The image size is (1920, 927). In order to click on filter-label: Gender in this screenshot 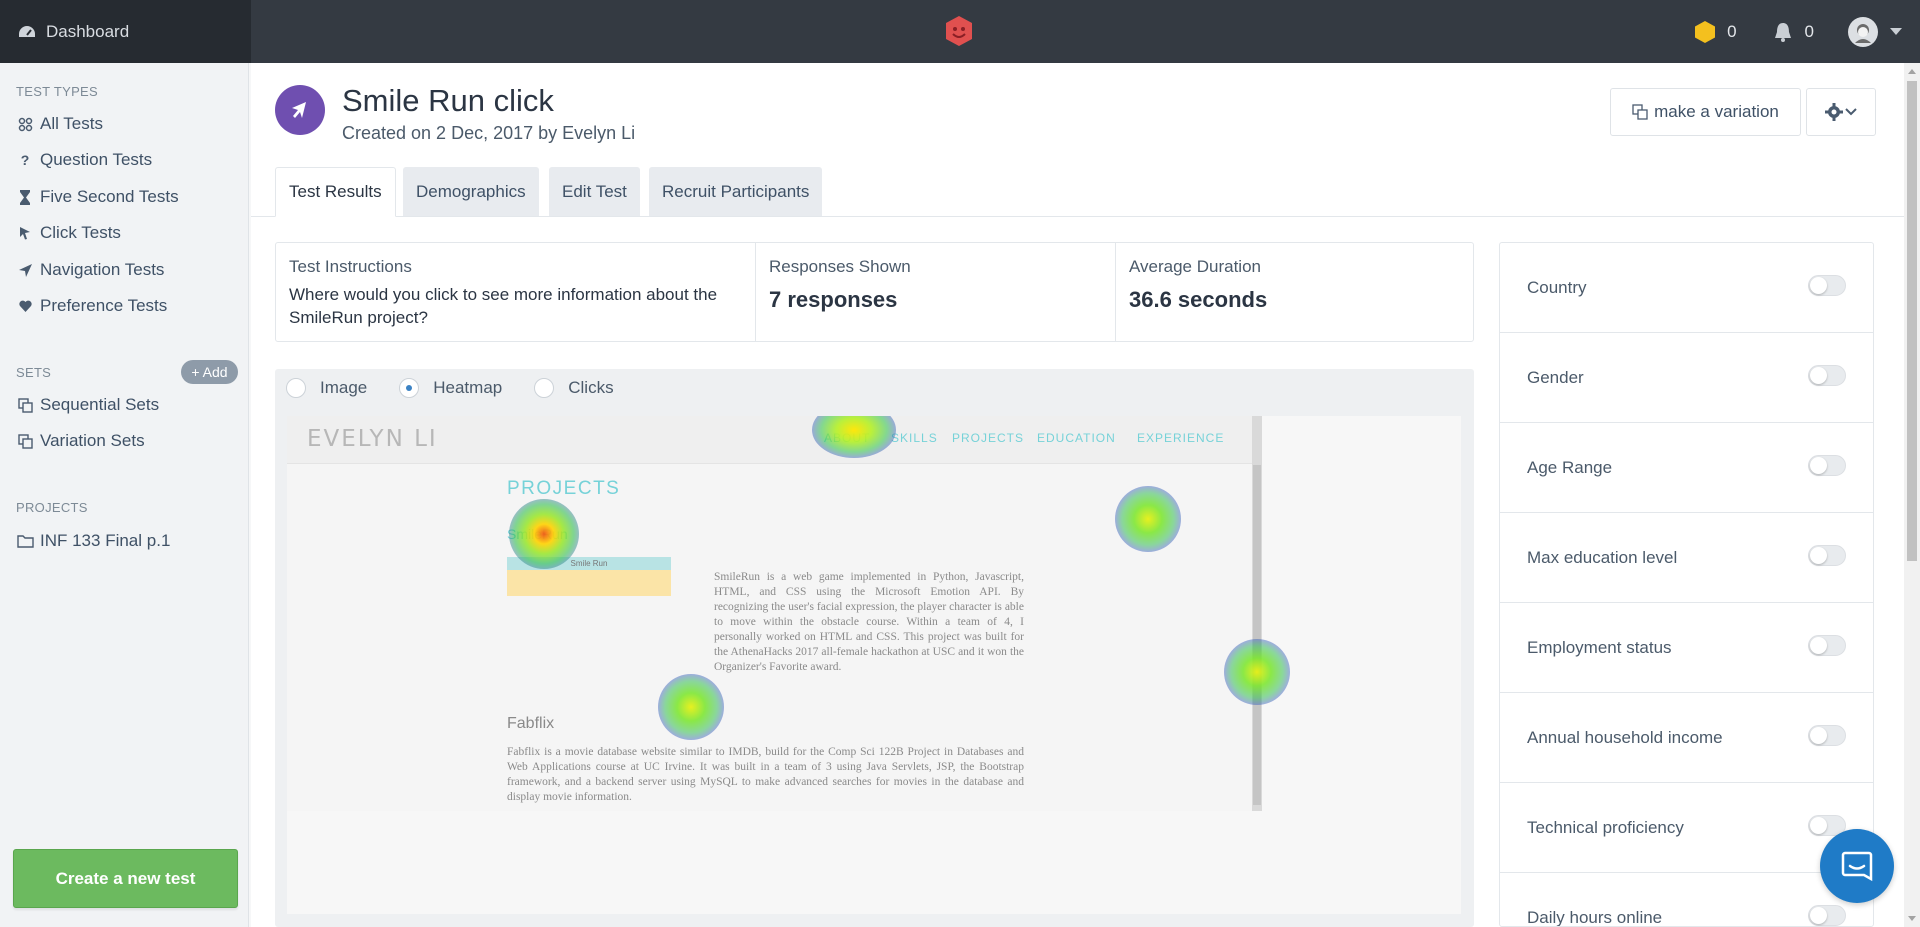, I will do `click(1555, 377)`.